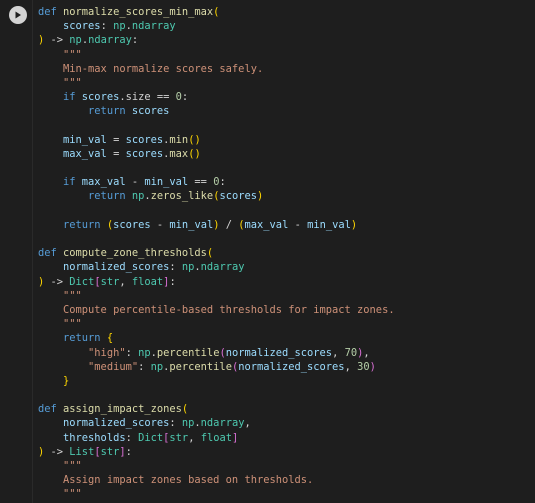 The height and width of the screenshot is (503, 535). Describe the element at coordinates (235, 437) in the screenshot. I see `code-token: ]` at that location.